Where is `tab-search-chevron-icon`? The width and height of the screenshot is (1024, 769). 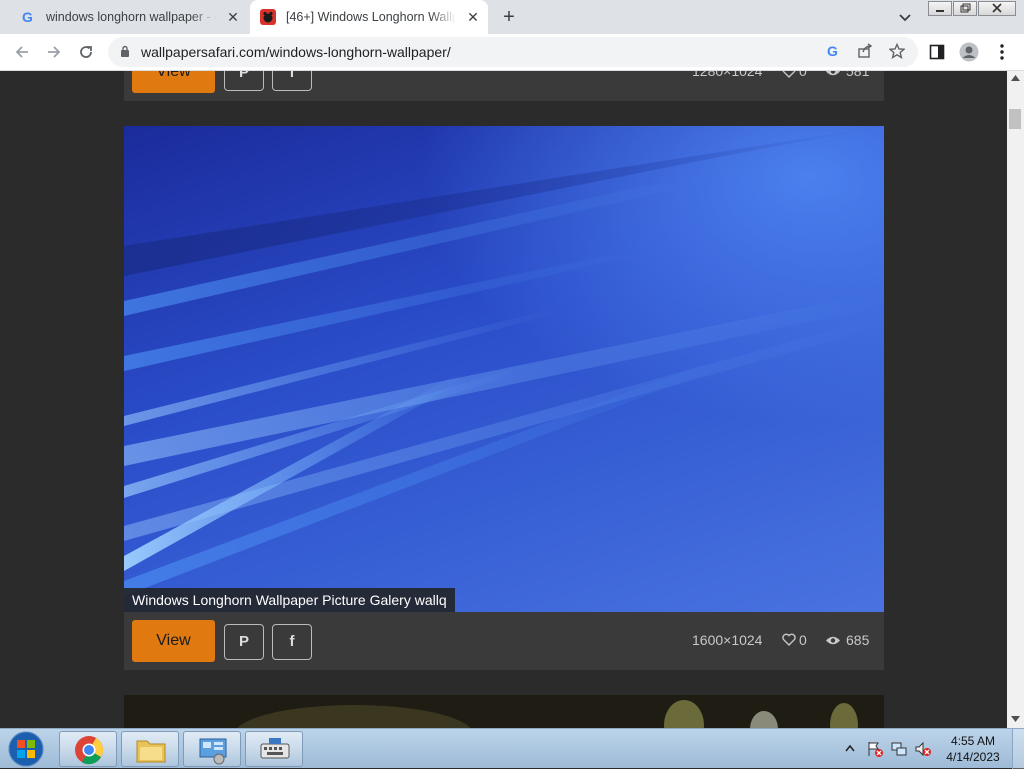 tab-search-chevron-icon is located at coordinates (905, 17).